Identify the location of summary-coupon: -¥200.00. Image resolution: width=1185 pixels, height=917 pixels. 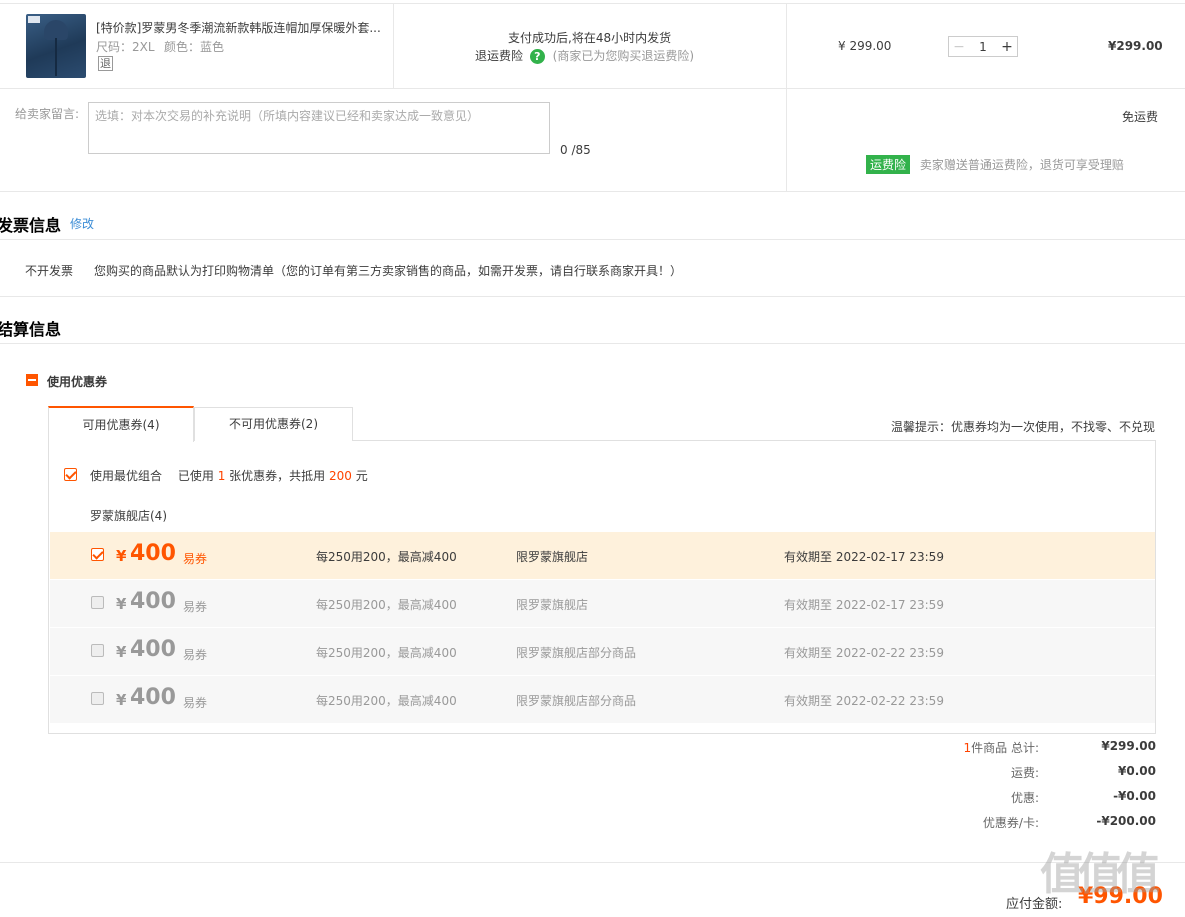
(1126, 821).